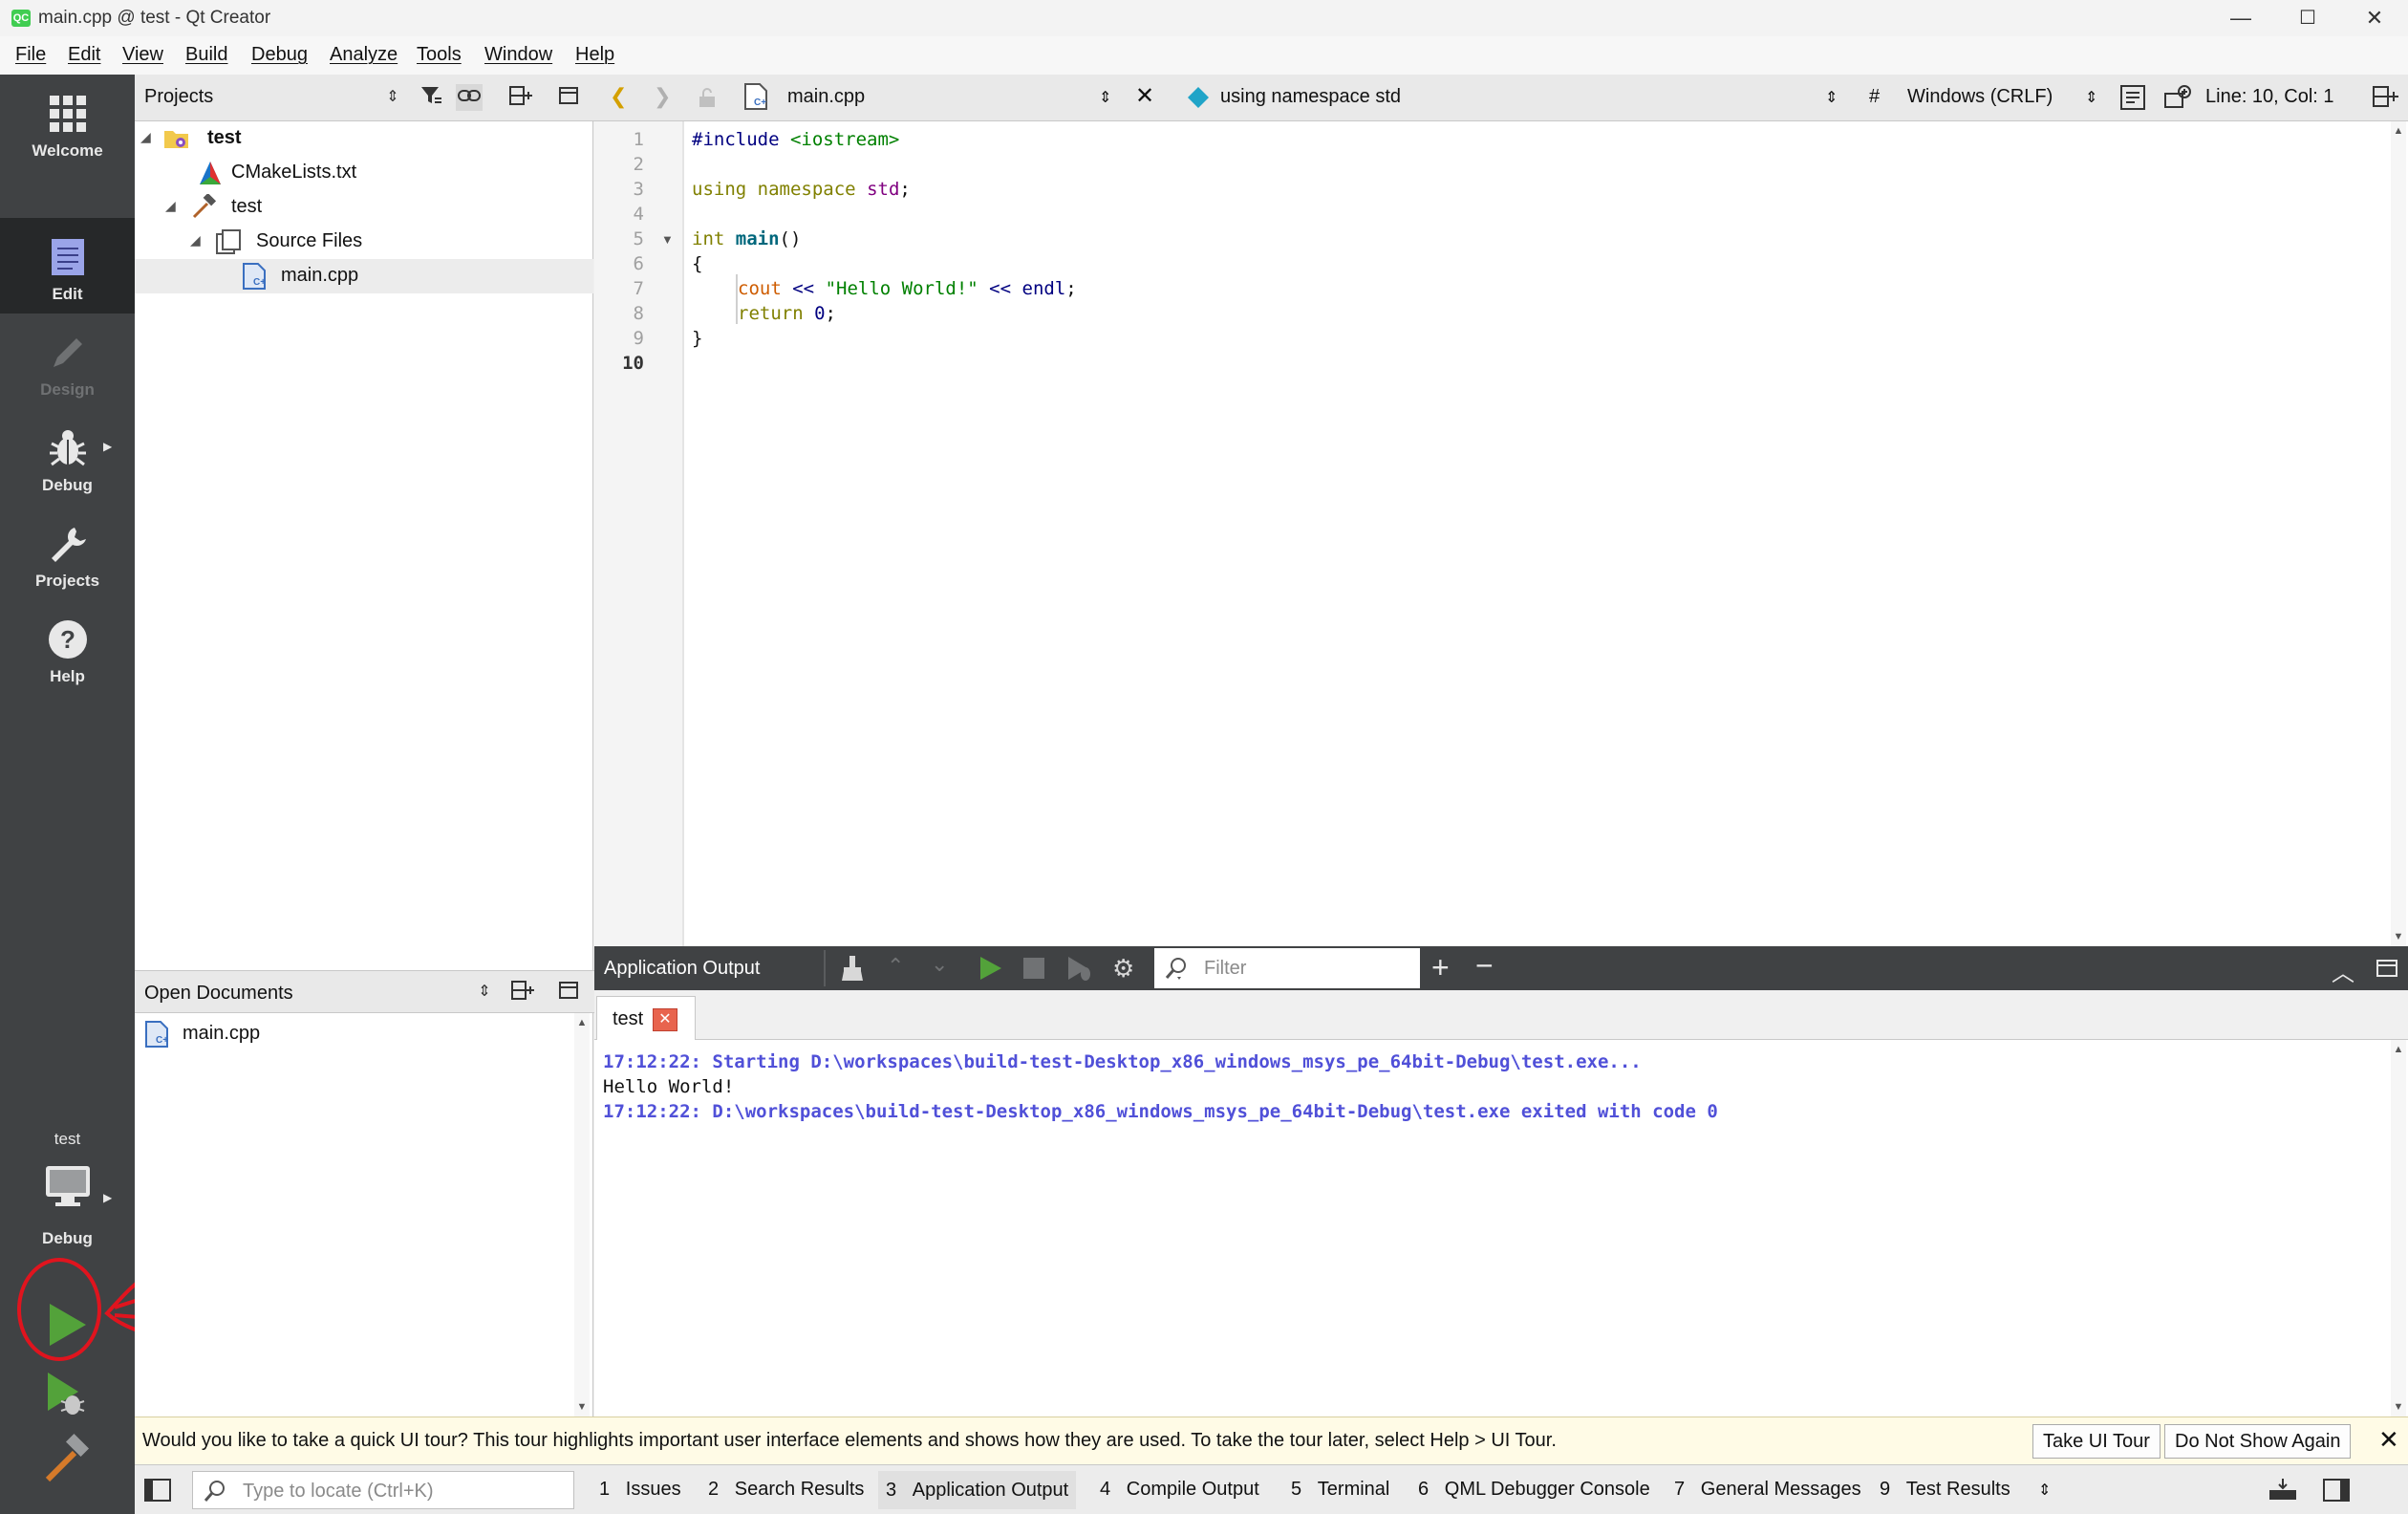  I want to click on pane-tab-label: Application Output, so click(990, 1490).